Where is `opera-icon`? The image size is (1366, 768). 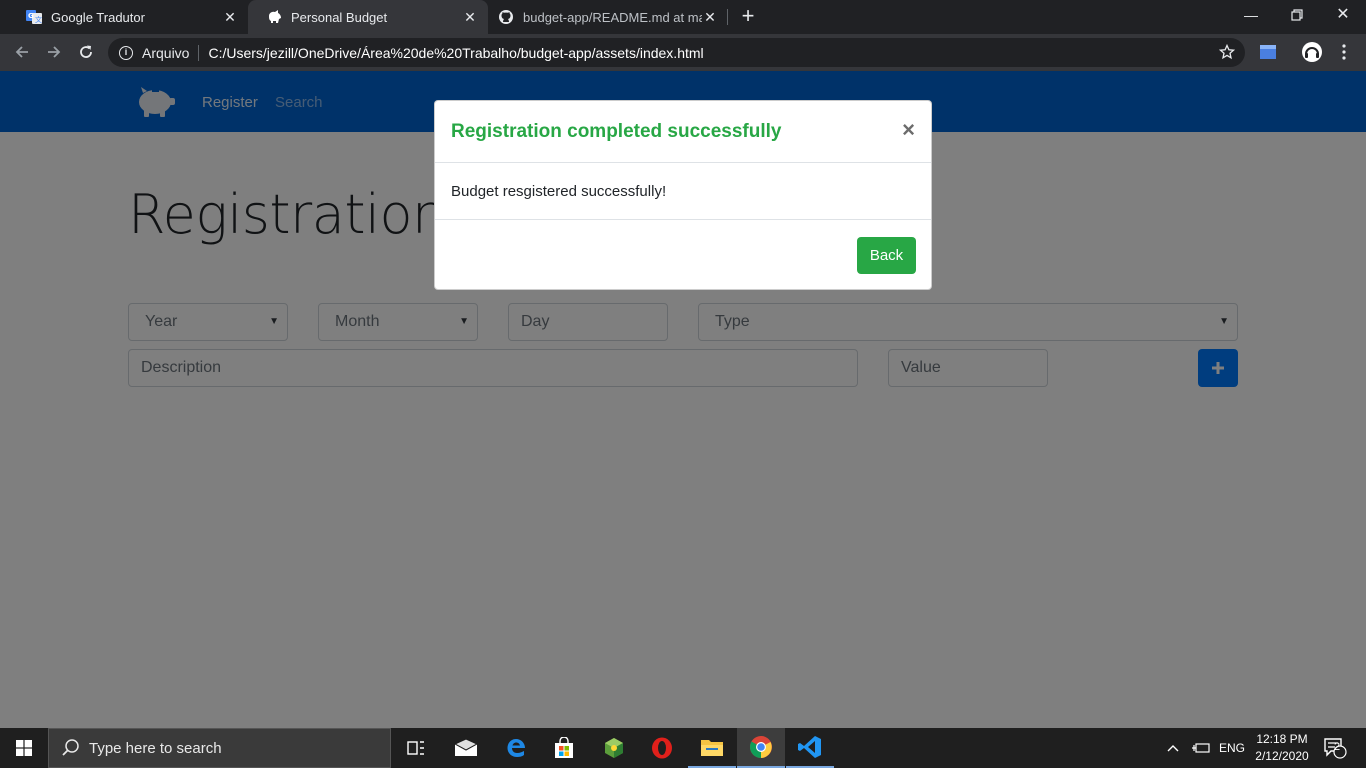
opera-icon is located at coordinates (662, 748).